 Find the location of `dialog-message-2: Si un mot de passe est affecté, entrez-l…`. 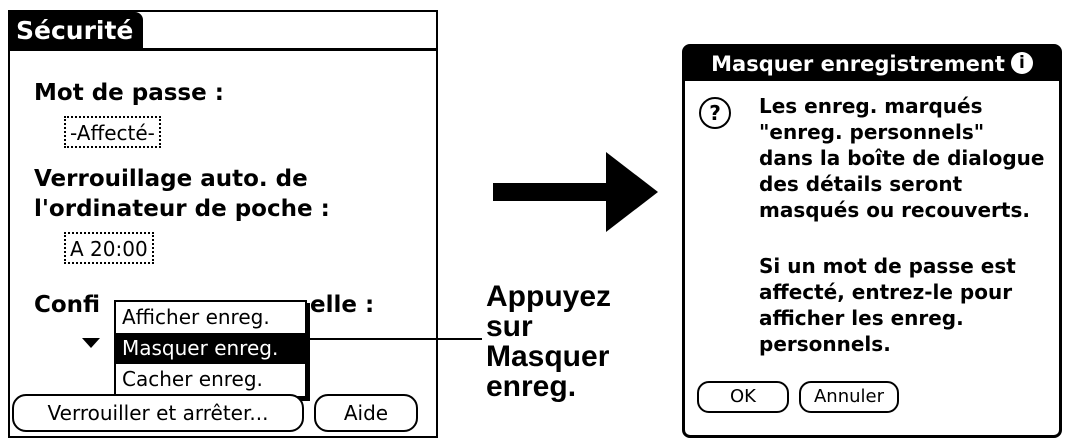

dialog-message-2: Si un mot de passe est affecté, entrez-l… is located at coordinates (887, 305).